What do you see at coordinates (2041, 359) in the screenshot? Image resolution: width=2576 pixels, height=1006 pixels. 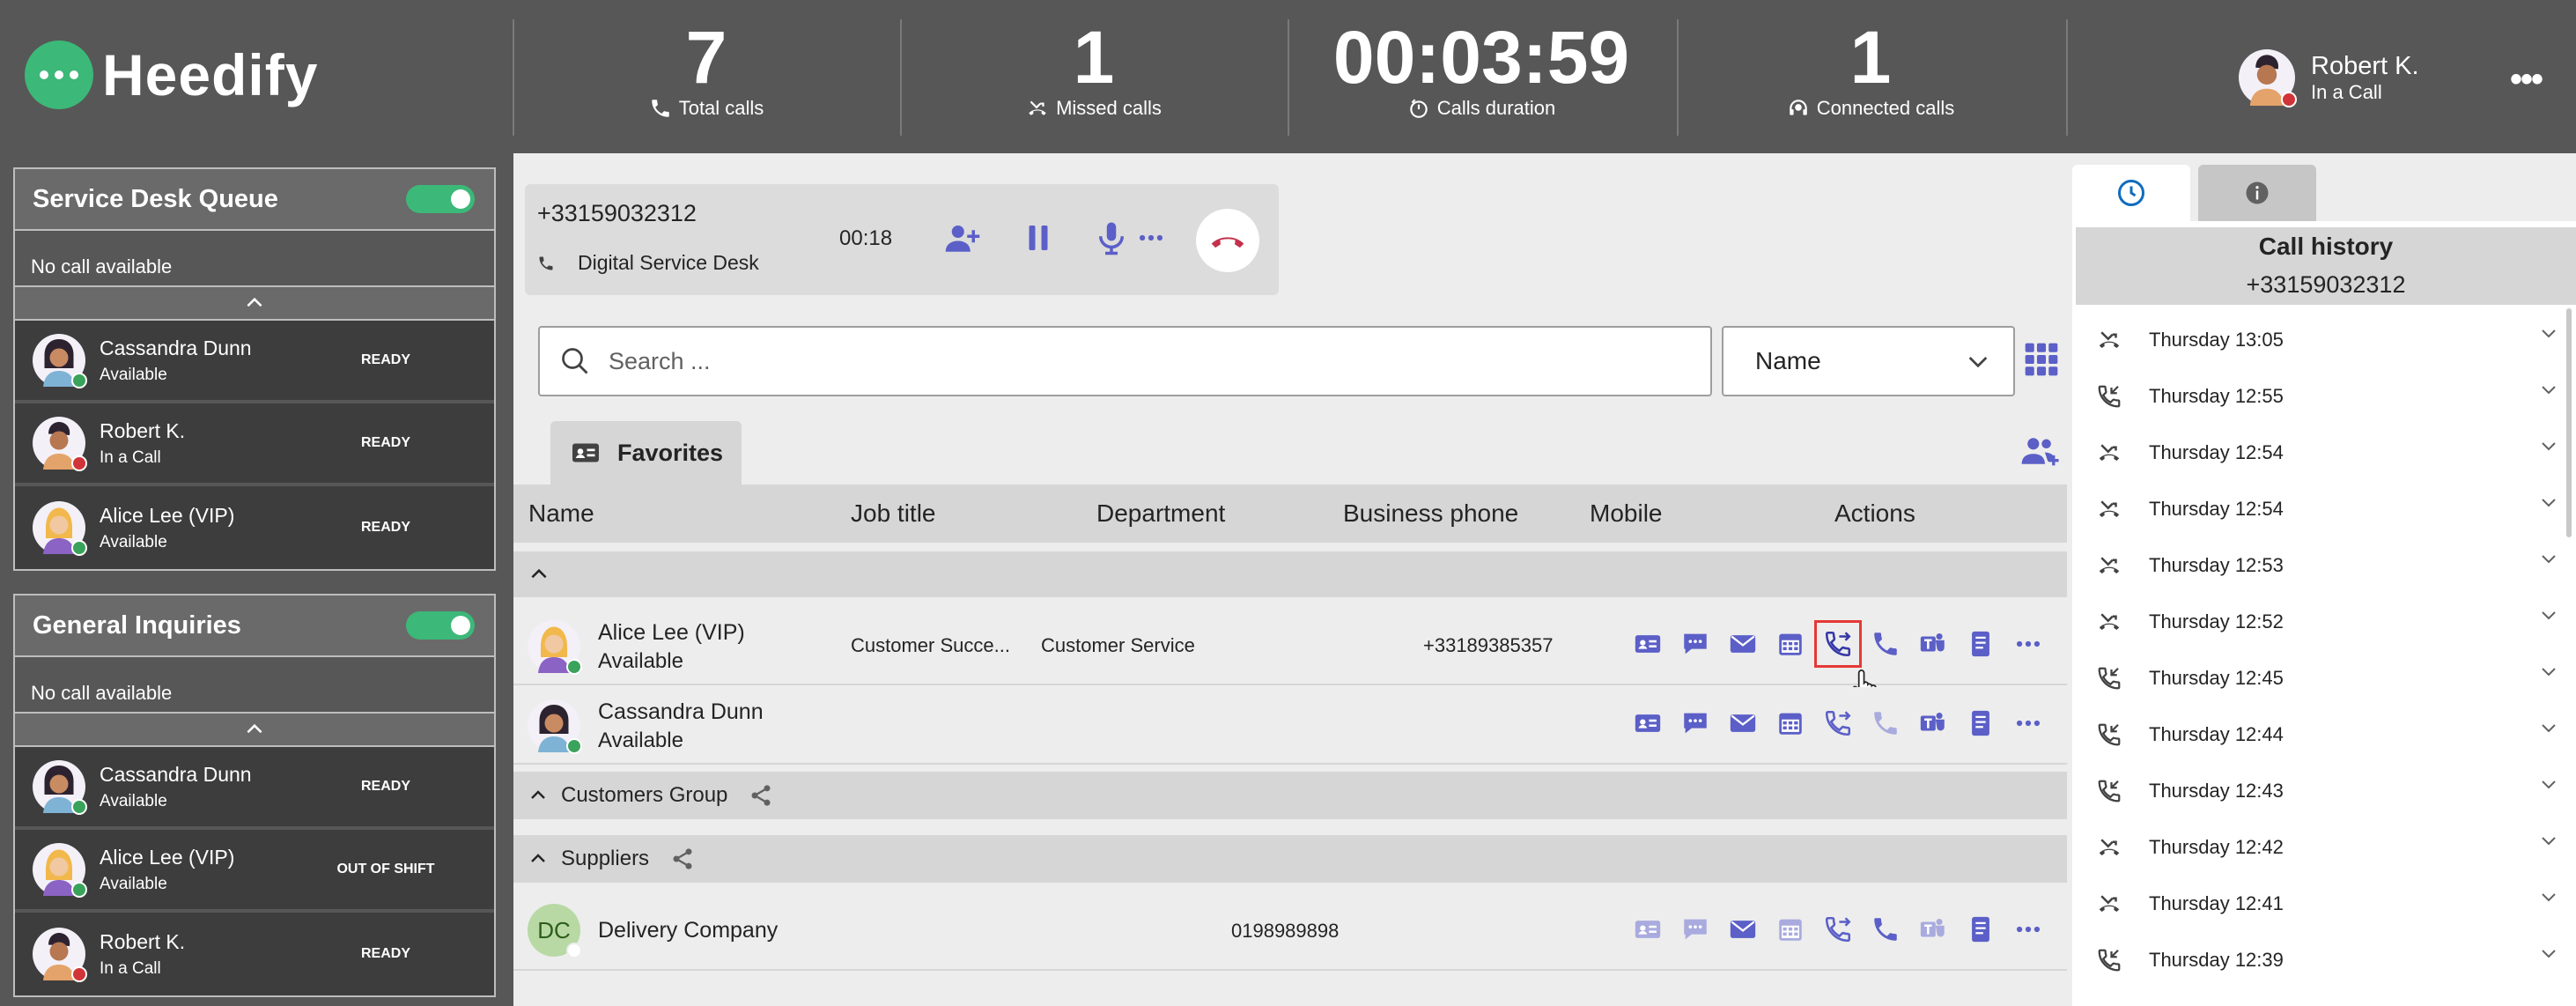 I see `grid-view-icon` at bounding box center [2041, 359].